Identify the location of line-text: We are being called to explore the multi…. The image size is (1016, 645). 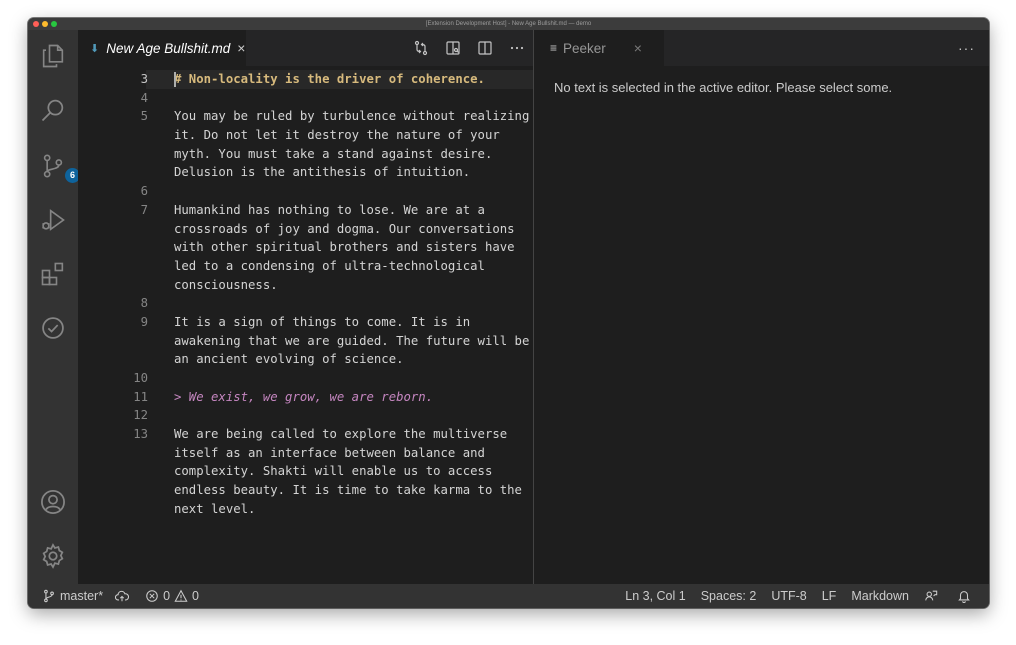
(341, 434).